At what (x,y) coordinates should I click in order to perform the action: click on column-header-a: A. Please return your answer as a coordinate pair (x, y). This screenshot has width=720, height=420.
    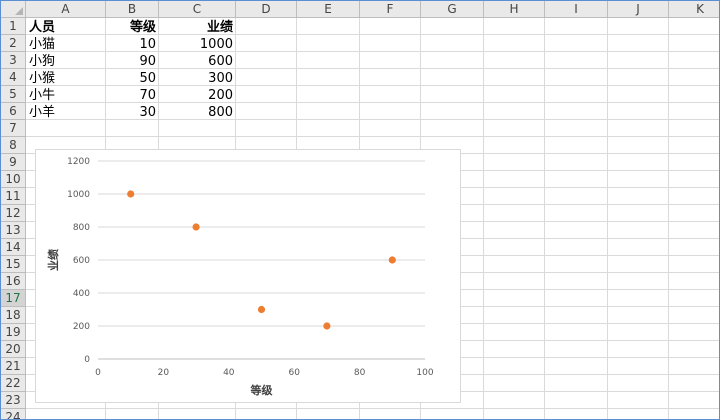
    Looking at the image, I should click on (66, 9).